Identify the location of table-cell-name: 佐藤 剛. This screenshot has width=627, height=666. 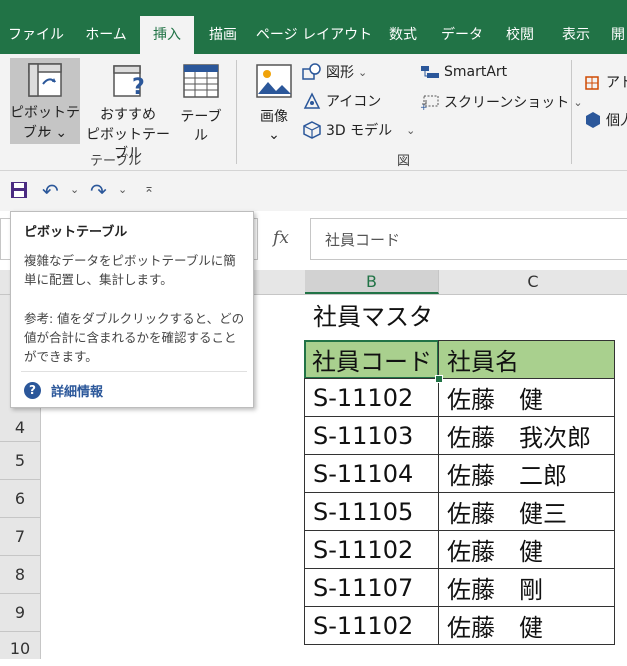
(526, 587).